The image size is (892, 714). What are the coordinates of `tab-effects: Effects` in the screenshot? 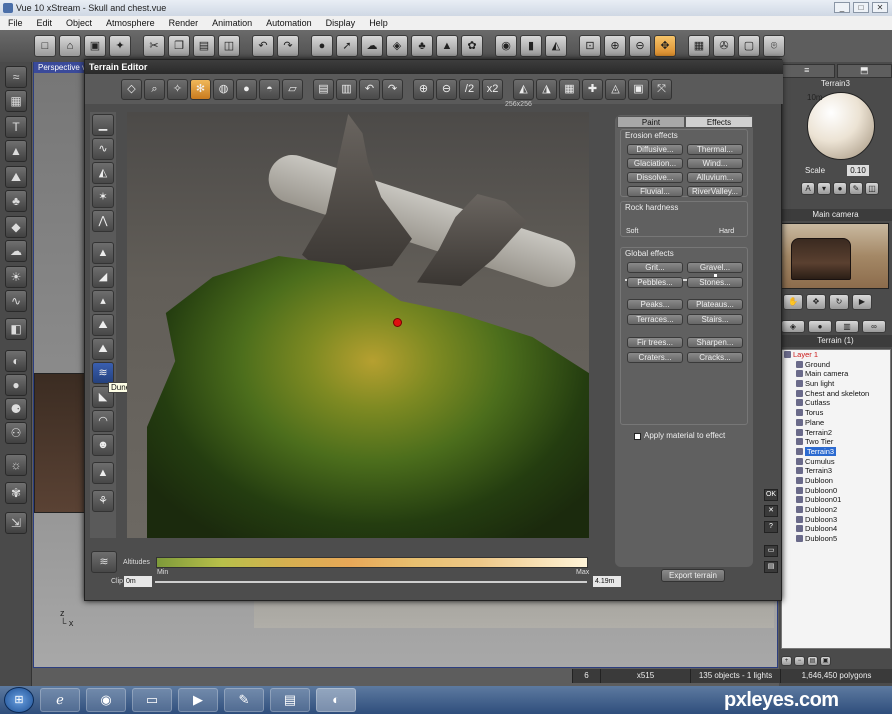 It's located at (719, 122).